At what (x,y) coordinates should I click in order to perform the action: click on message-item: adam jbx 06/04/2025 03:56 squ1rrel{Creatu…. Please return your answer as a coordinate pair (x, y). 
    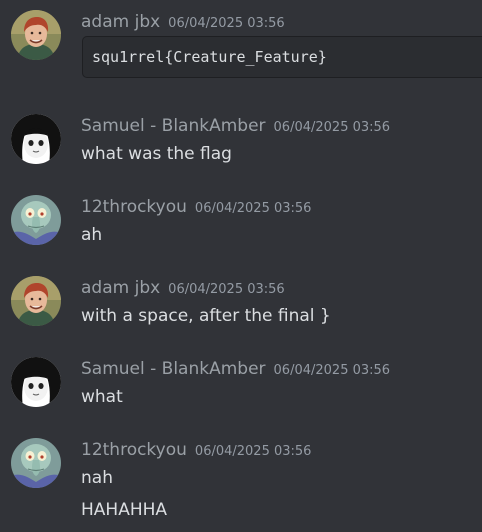
    Looking at the image, I should click on (241, 48).